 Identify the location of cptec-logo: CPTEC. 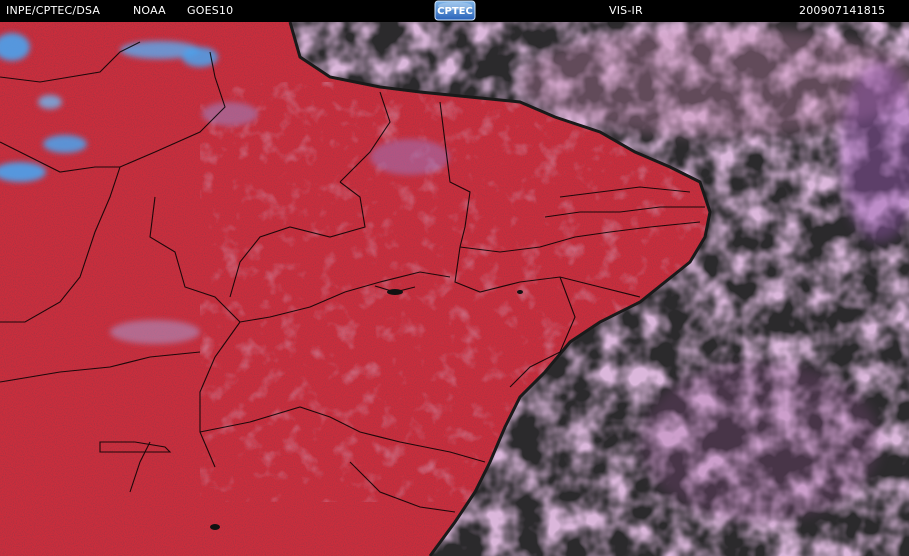
(455, 10).